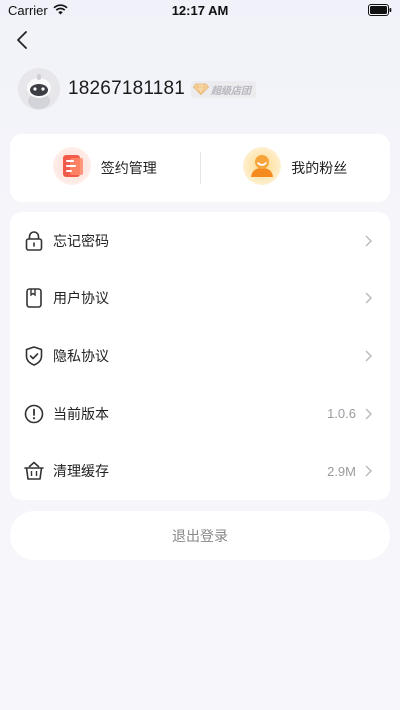  I want to click on menu-item-label: 清理缓存, so click(81, 472).